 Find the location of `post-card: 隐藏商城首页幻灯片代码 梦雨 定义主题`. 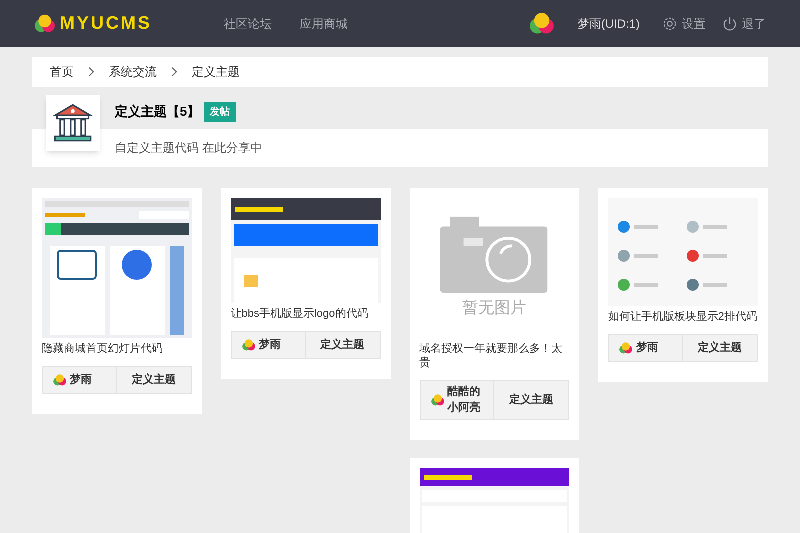

post-card: 隐藏商城首页幻灯片代码 梦雨 定义主题 is located at coordinates (117, 301).